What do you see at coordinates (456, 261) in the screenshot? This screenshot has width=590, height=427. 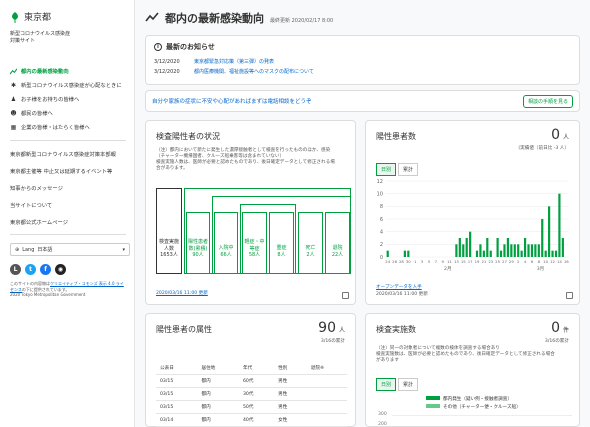 I see `x-tick-label: 13` at bounding box center [456, 261].